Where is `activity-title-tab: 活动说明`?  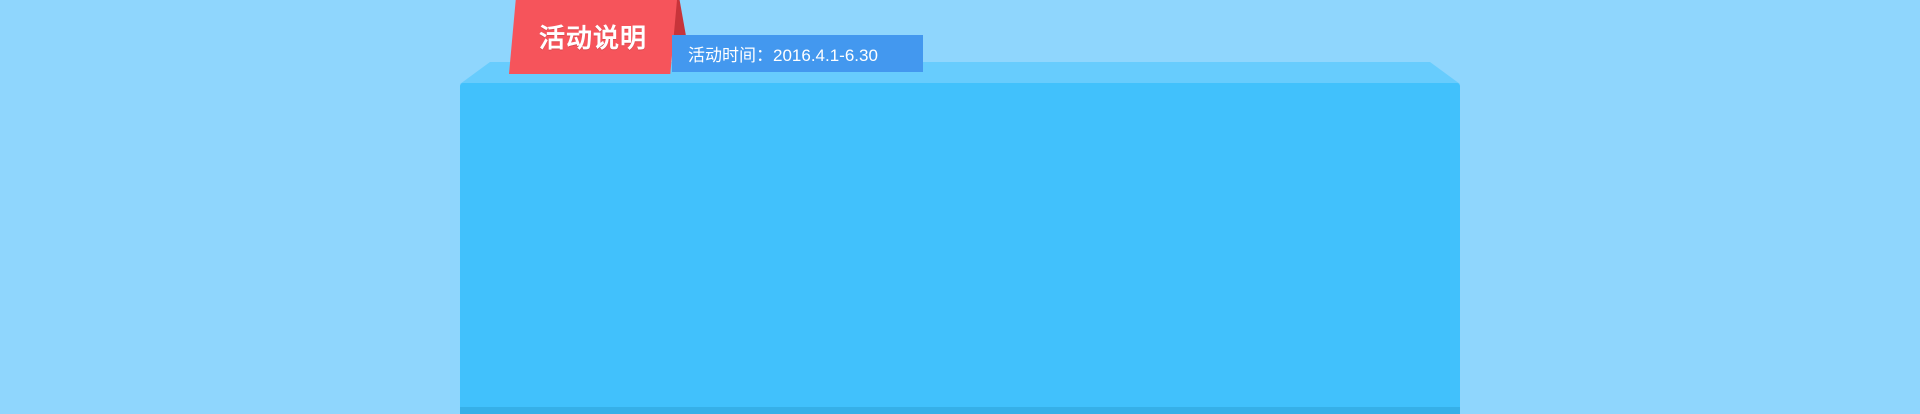
activity-title-tab: 活动说明 is located at coordinates (593, 37).